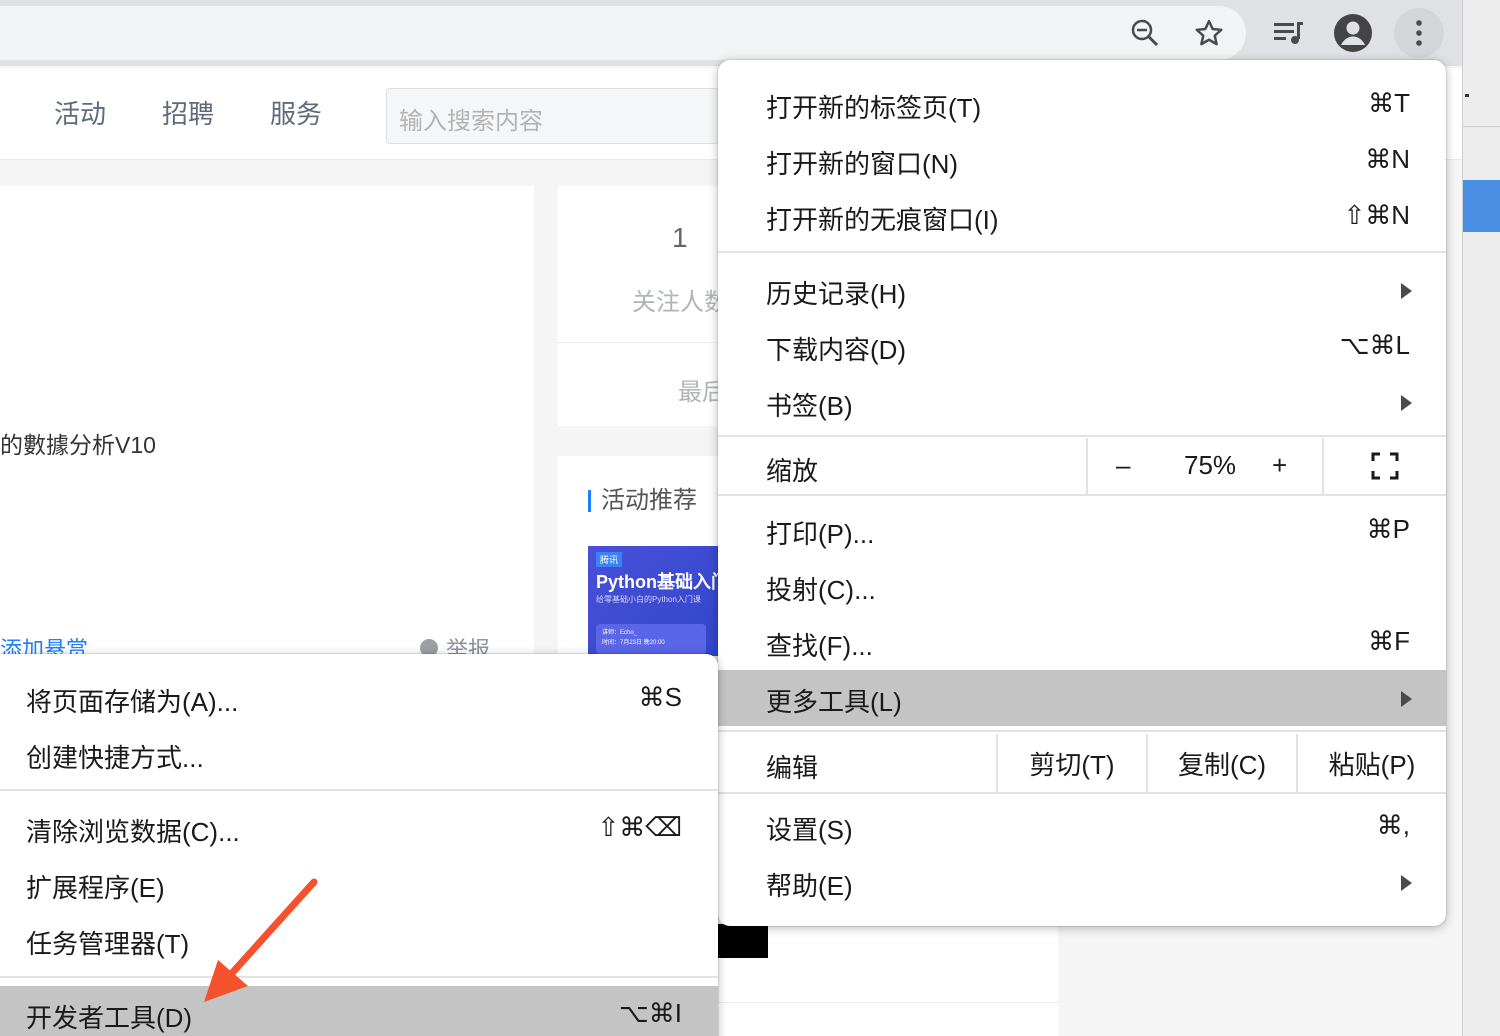 This screenshot has height=1036, width=1500. Describe the element at coordinates (680, 302) in the screenshot. I see `follower-label: 关注人数` at that location.